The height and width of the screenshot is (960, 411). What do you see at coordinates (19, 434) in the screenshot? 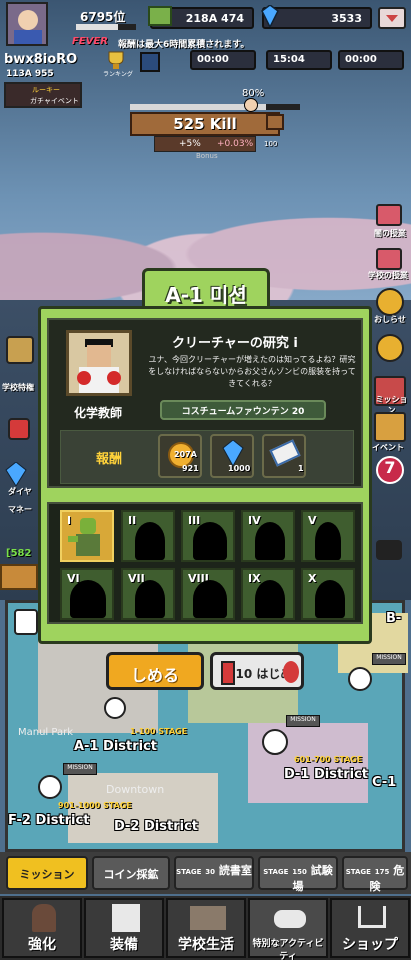
I see `side-left-money` at bounding box center [19, 434].